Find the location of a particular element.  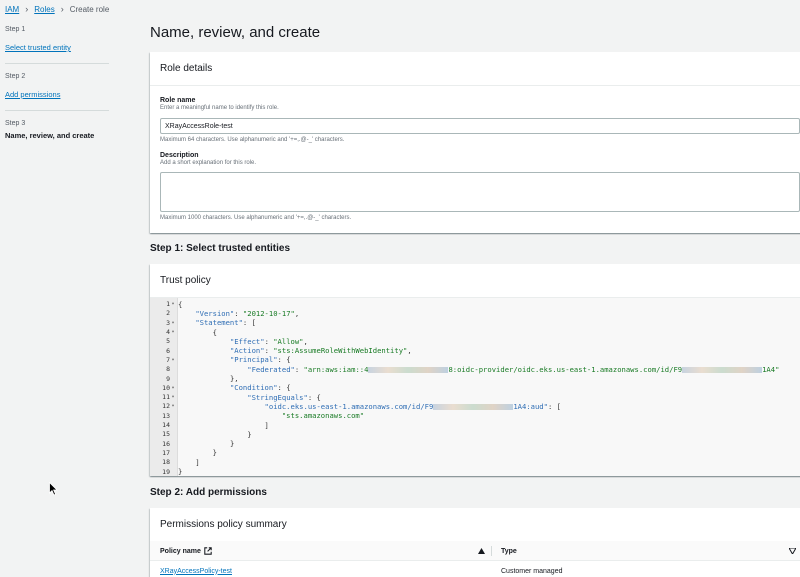

column-divider is located at coordinates (491, 551).